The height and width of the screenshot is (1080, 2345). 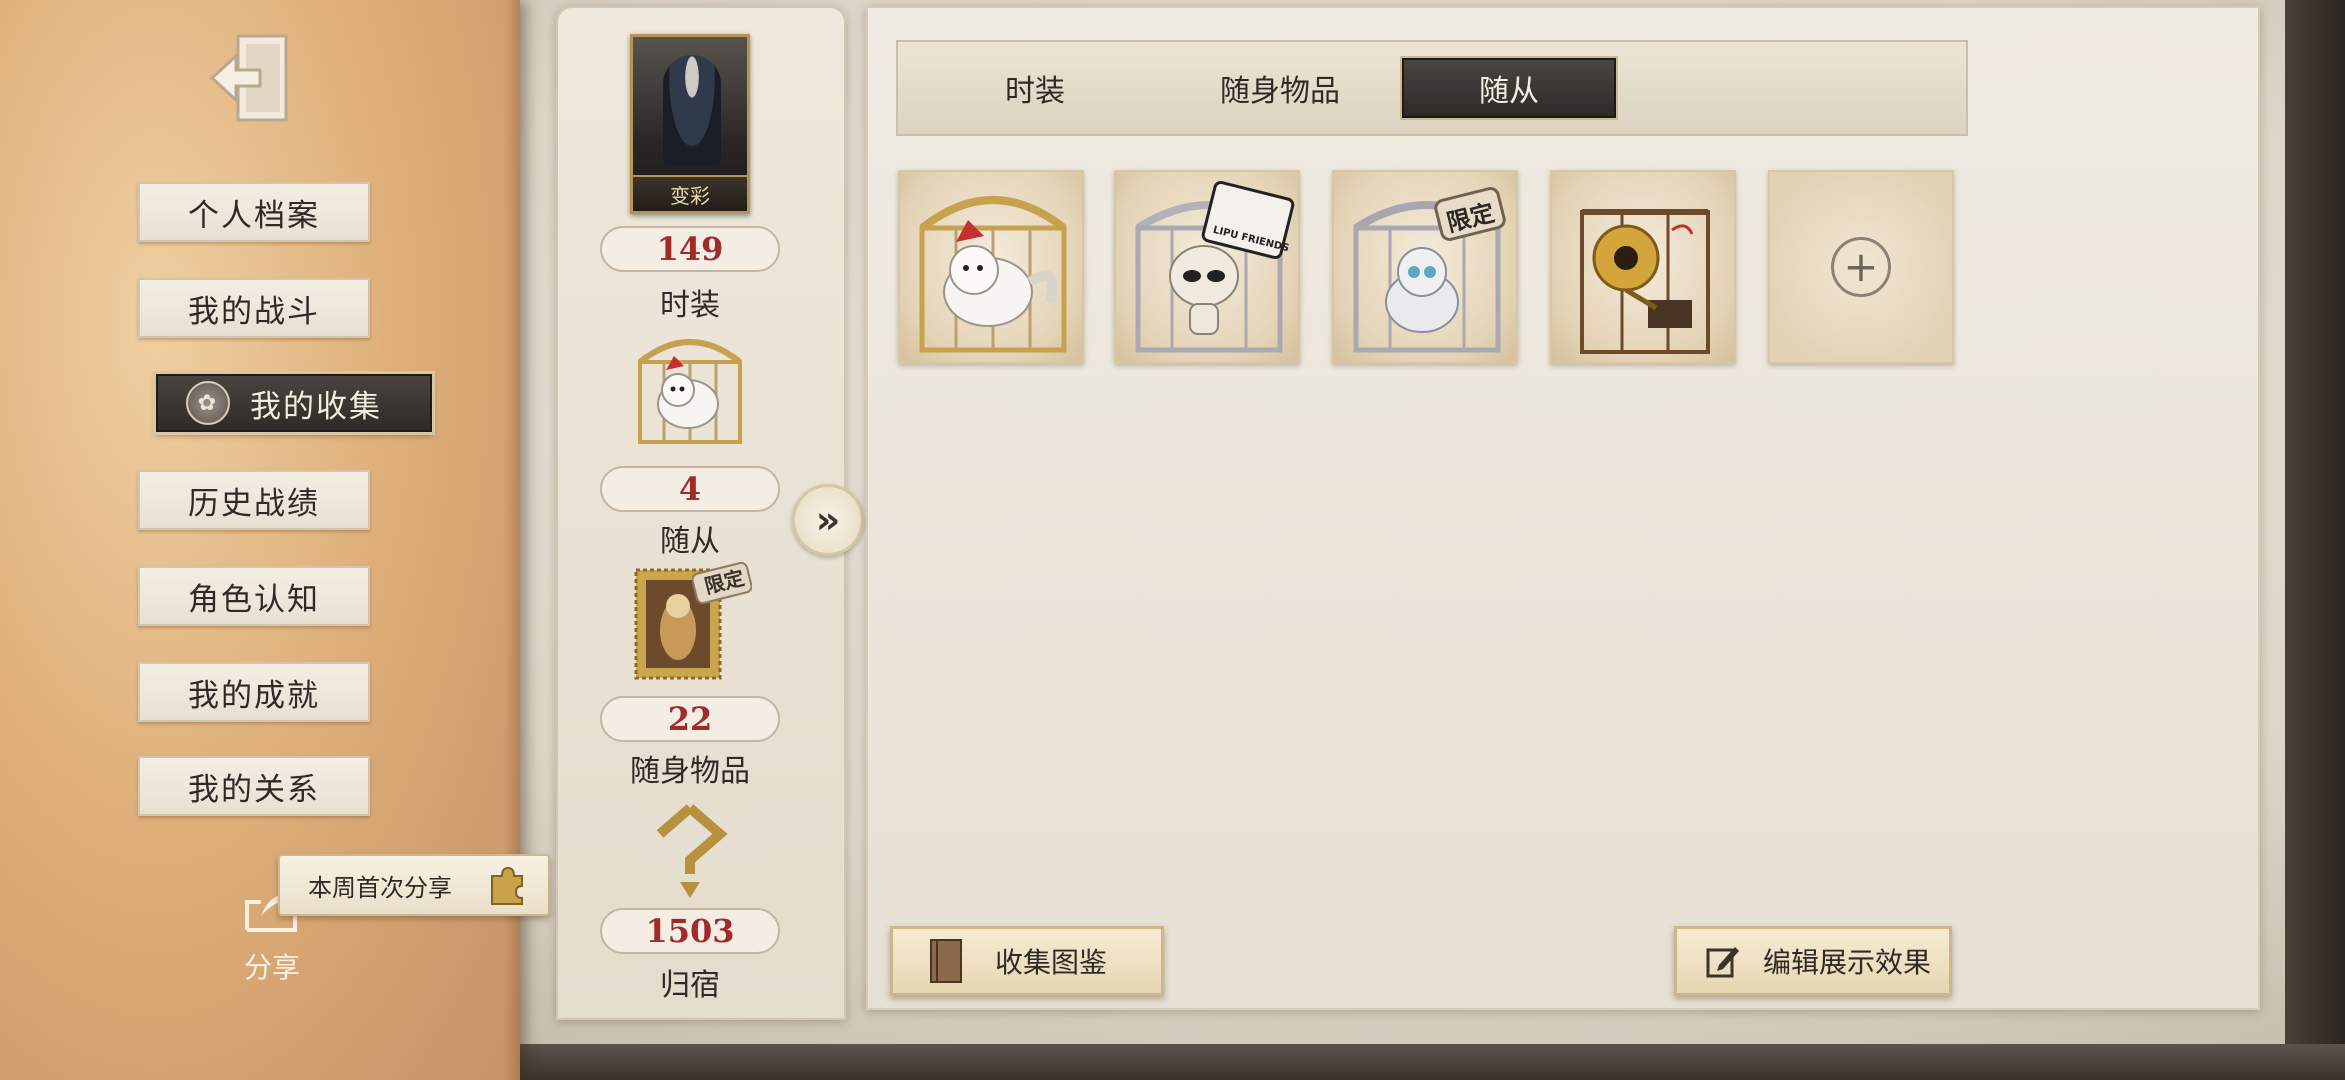 I want to click on homestead-count: 1503, so click(x=690, y=931).